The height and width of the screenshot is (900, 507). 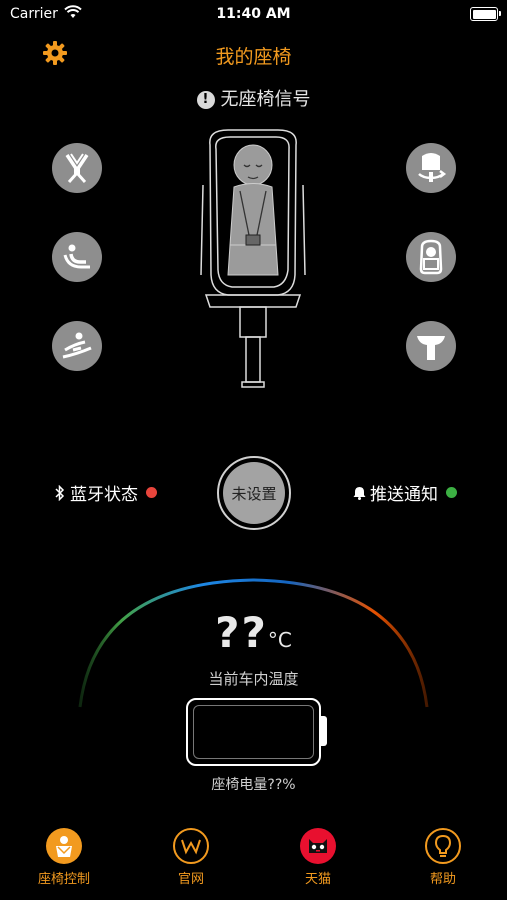 I want to click on isofix-icon, so click(x=77, y=345).